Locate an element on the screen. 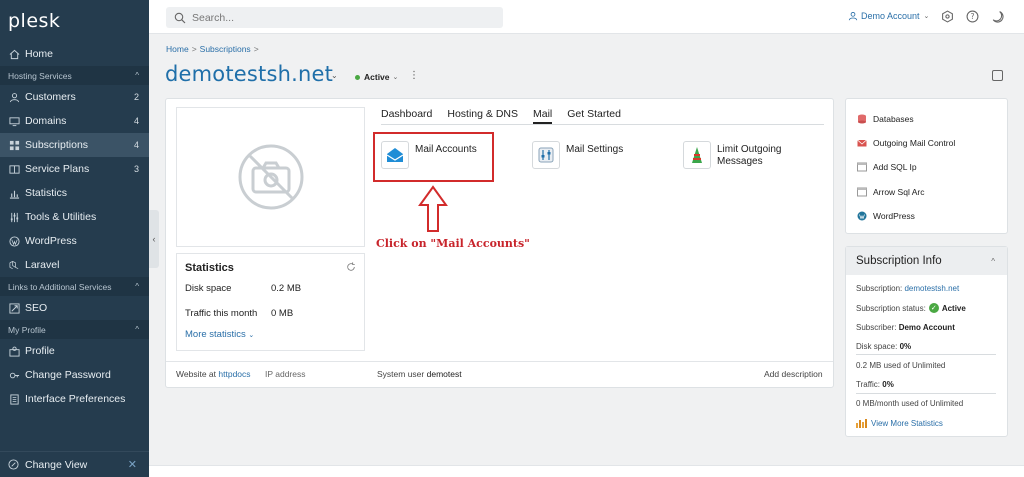  eye-icon is located at coordinates (14, 464).